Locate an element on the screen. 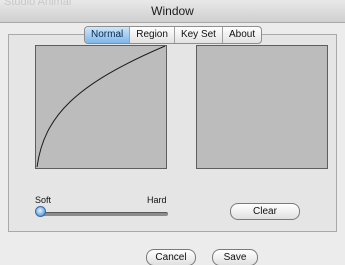 The image size is (345, 265). cancel-button: Cancel is located at coordinates (171, 257).